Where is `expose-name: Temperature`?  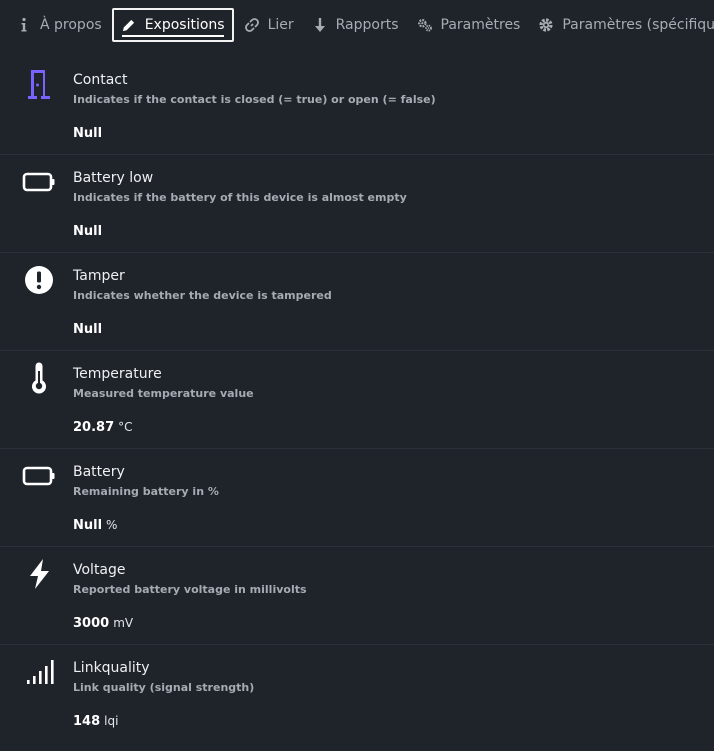 expose-name: Temperature is located at coordinates (117, 374).